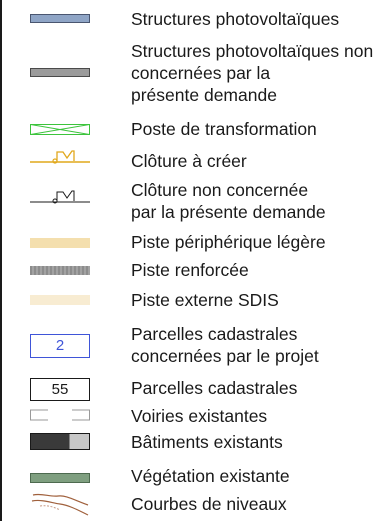 This screenshot has width=379, height=521. Describe the element at coordinates (205, 300) in the screenshot. I see `legend-label: Piste externe SDIS` at that location.